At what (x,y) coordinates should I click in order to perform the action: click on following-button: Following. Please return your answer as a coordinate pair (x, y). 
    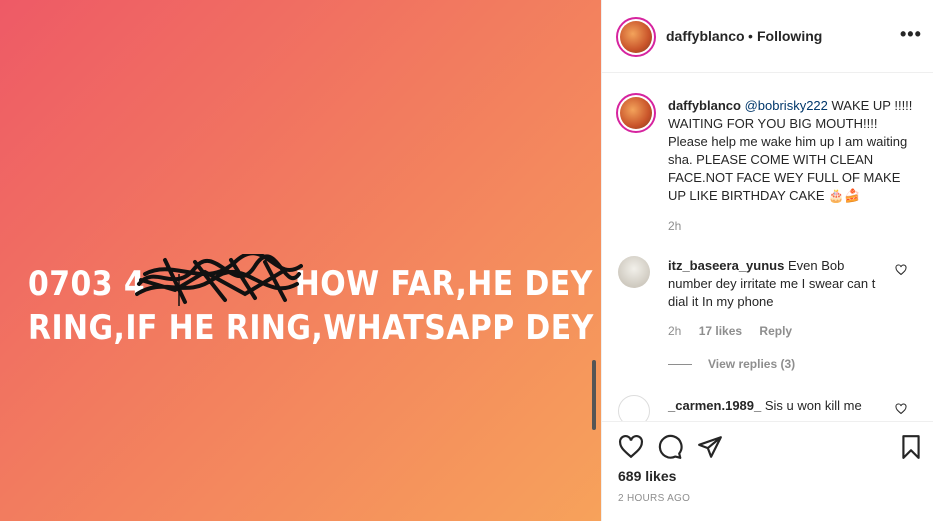
    Looking at the image, I should click on (789, 36).